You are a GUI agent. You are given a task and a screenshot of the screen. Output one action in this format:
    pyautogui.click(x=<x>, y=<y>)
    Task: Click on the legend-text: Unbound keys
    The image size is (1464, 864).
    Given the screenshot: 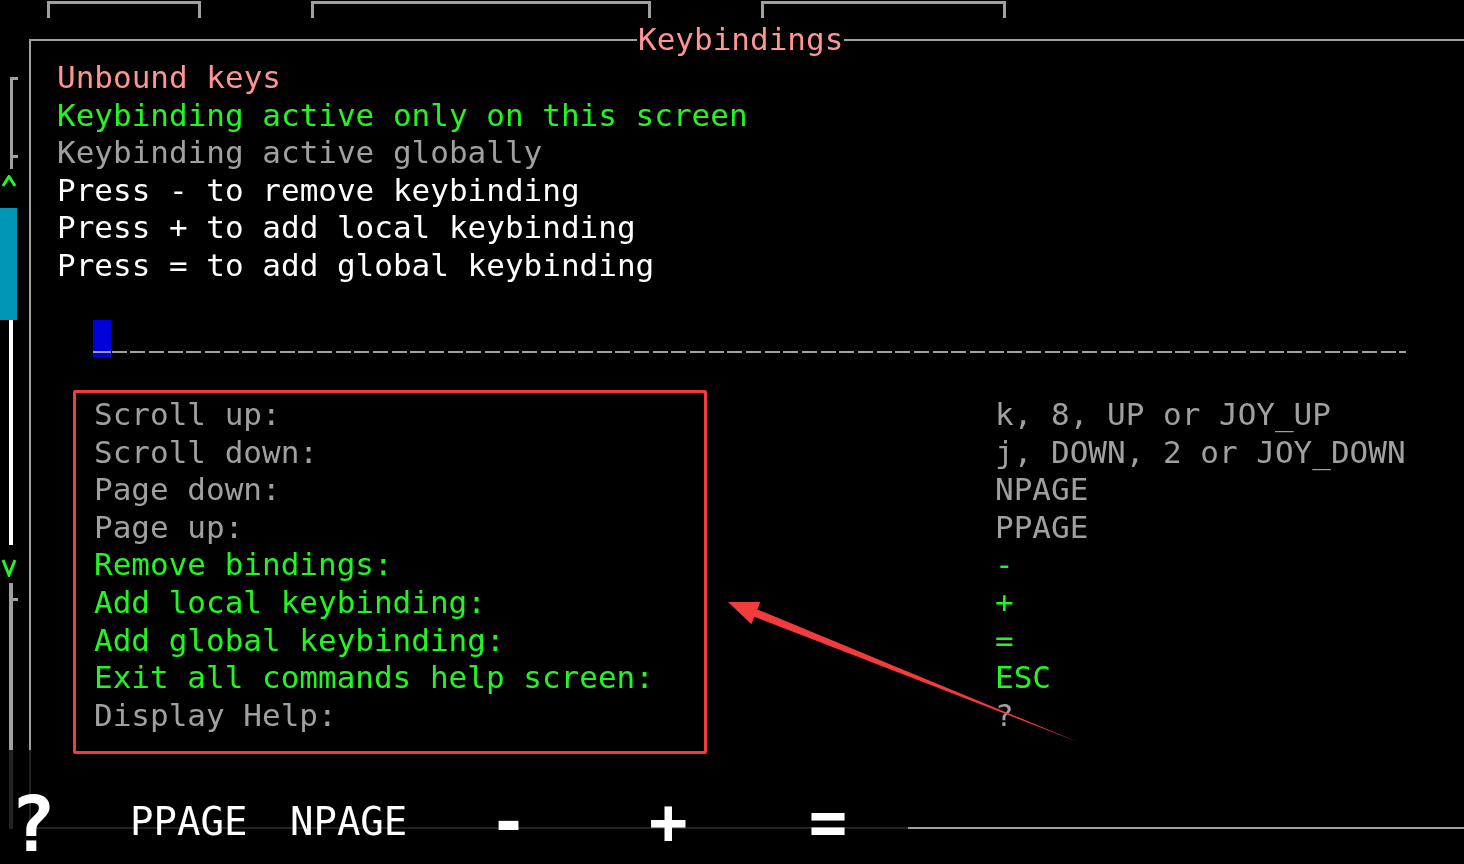 What is the action you would take?
    pyautogui.click(x=169, y=77)
    